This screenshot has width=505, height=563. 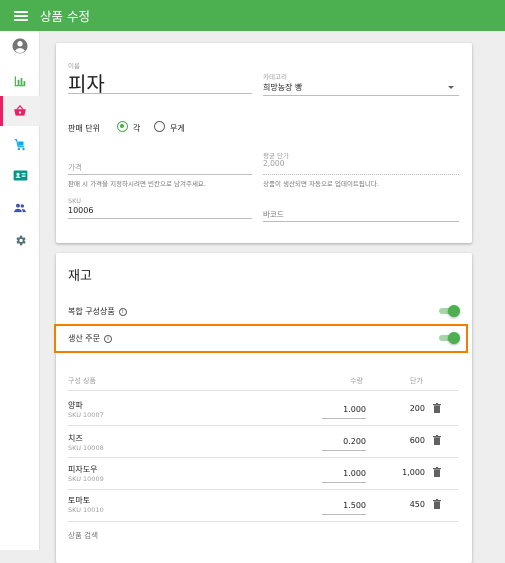 What do you see at coordinates (83, 469) in the screenshot?
I see `item-name: 피자도우` at bounding box center [83, 469].